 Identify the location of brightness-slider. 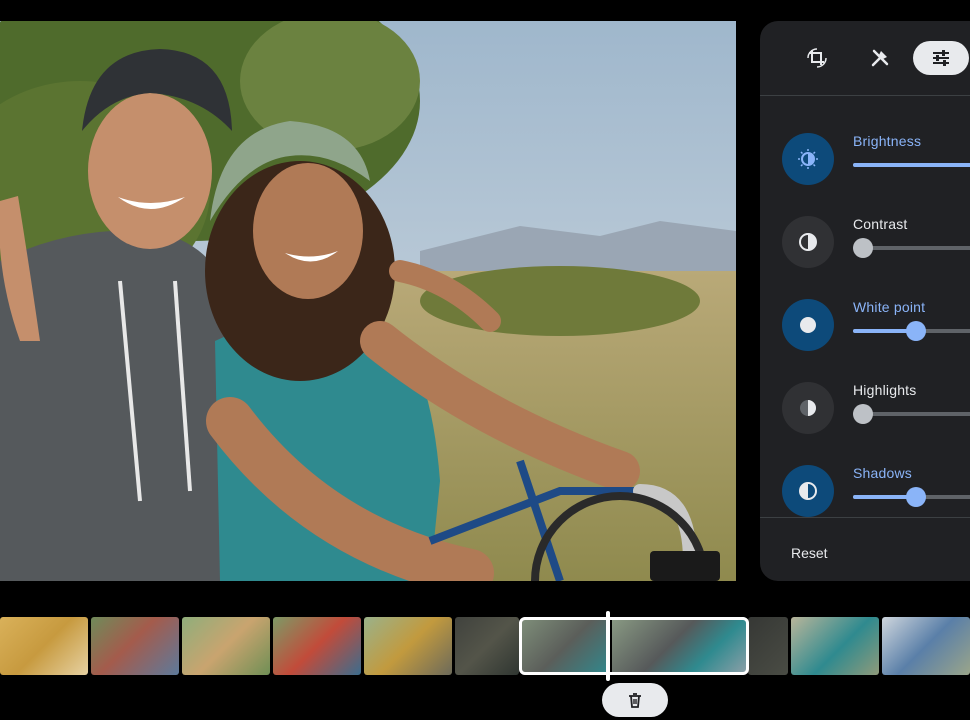
(911, 165).